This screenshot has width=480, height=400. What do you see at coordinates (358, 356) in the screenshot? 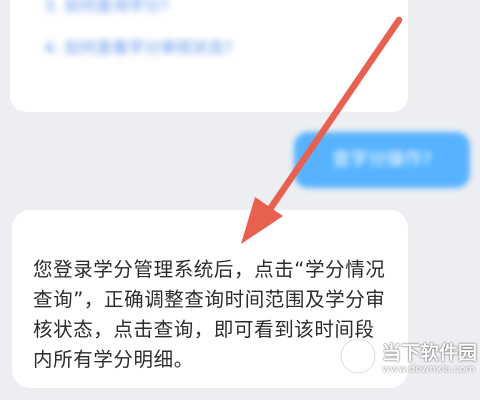
I see `watermark-logo-icon` at bounding box center [358, 356].